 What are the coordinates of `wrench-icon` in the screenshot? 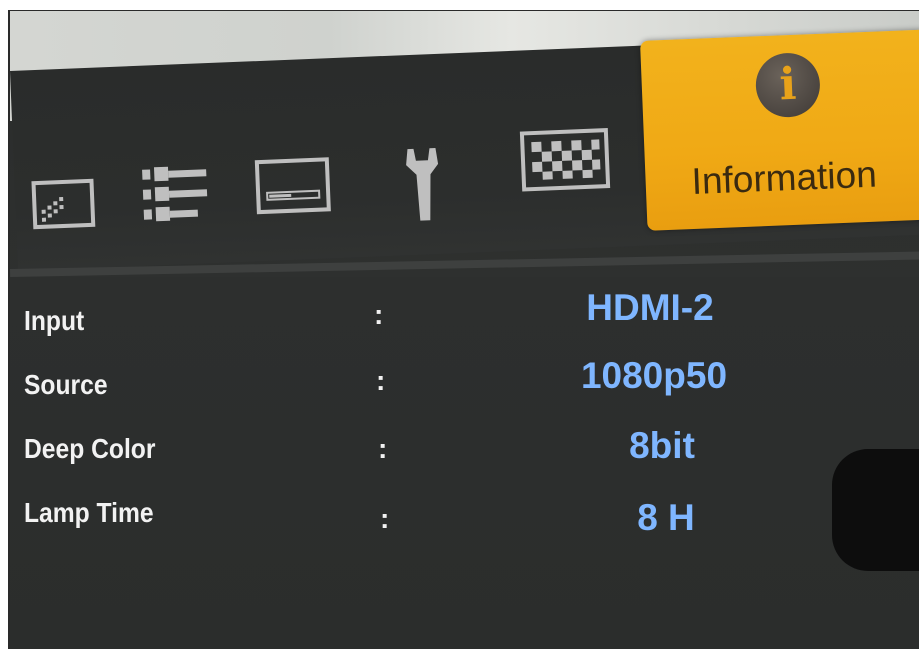 It's located at (422, 184).